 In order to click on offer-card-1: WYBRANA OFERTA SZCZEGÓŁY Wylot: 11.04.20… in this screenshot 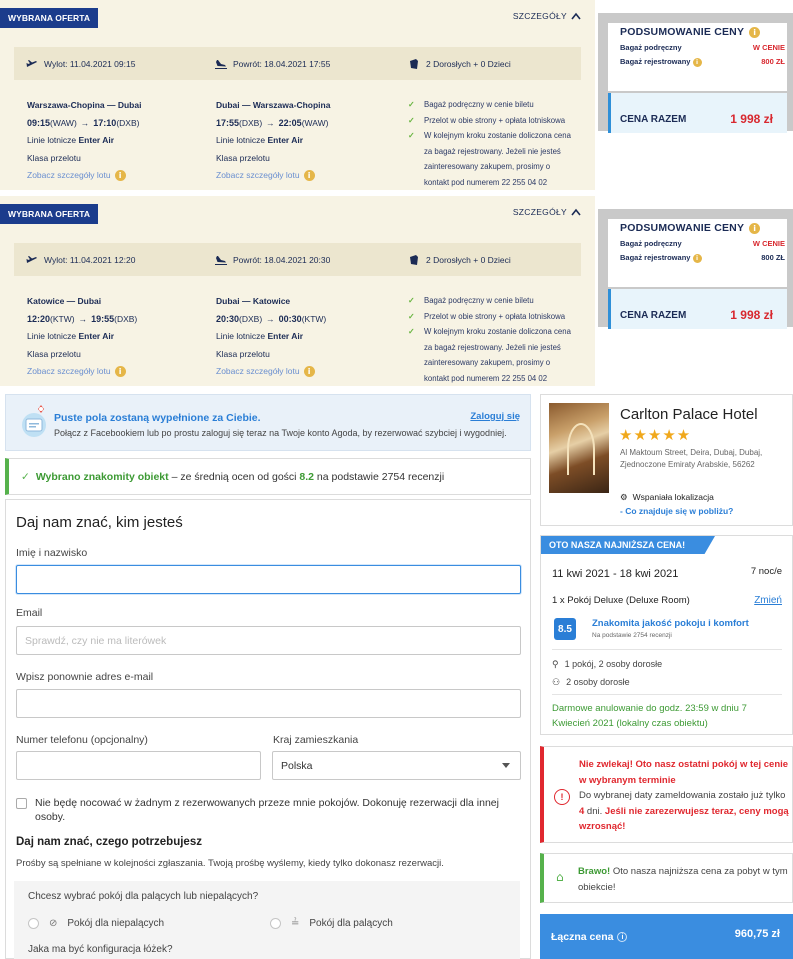, I will do `click(297, 95)`.